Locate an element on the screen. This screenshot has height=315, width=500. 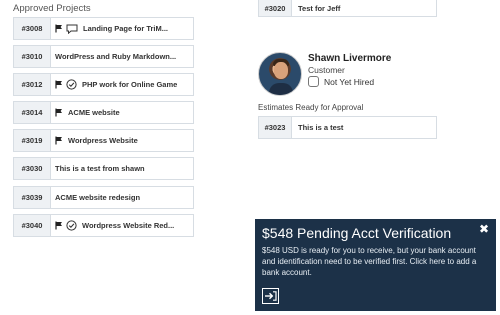
project-row: #3039 ACME website redesign is located at coordinates (103, 197).